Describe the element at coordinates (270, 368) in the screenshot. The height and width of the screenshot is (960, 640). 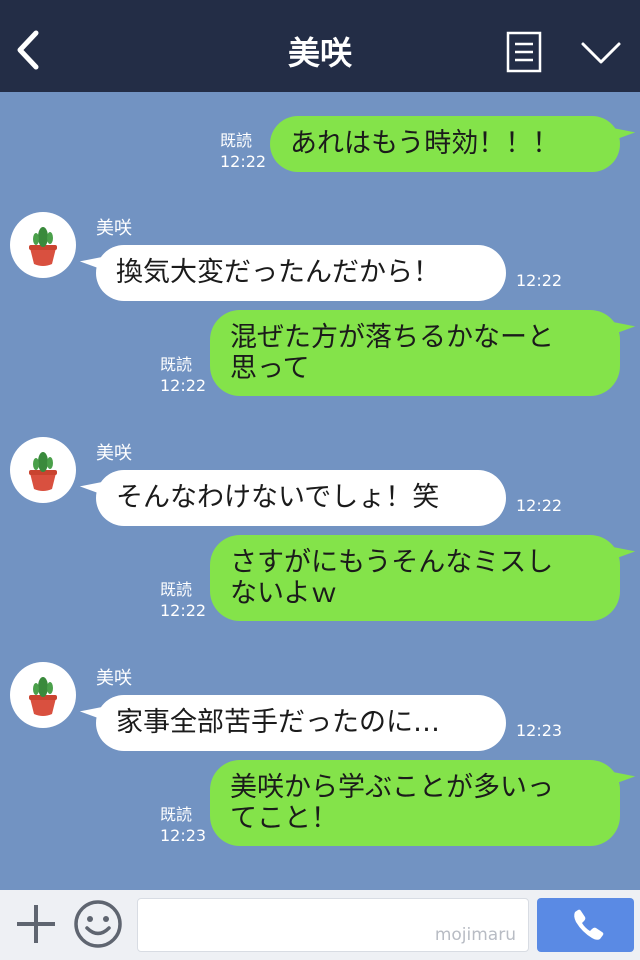
I see `message-text-line: 思って` at that location.